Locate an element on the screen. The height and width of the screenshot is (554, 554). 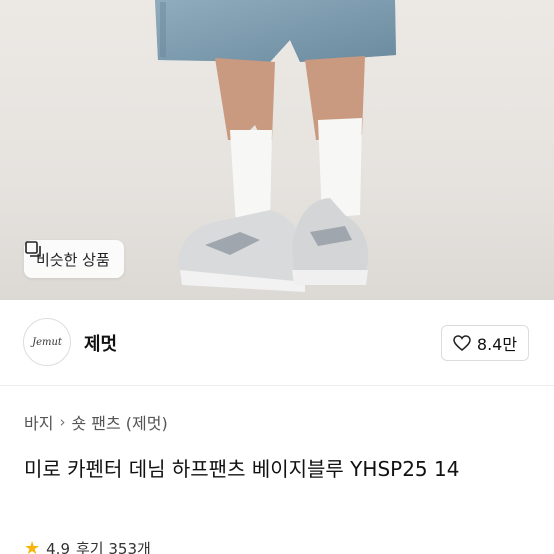
breadcrumb: 바지 › 숏 팬츠 (제멋) is located at coordinates (96, 422).